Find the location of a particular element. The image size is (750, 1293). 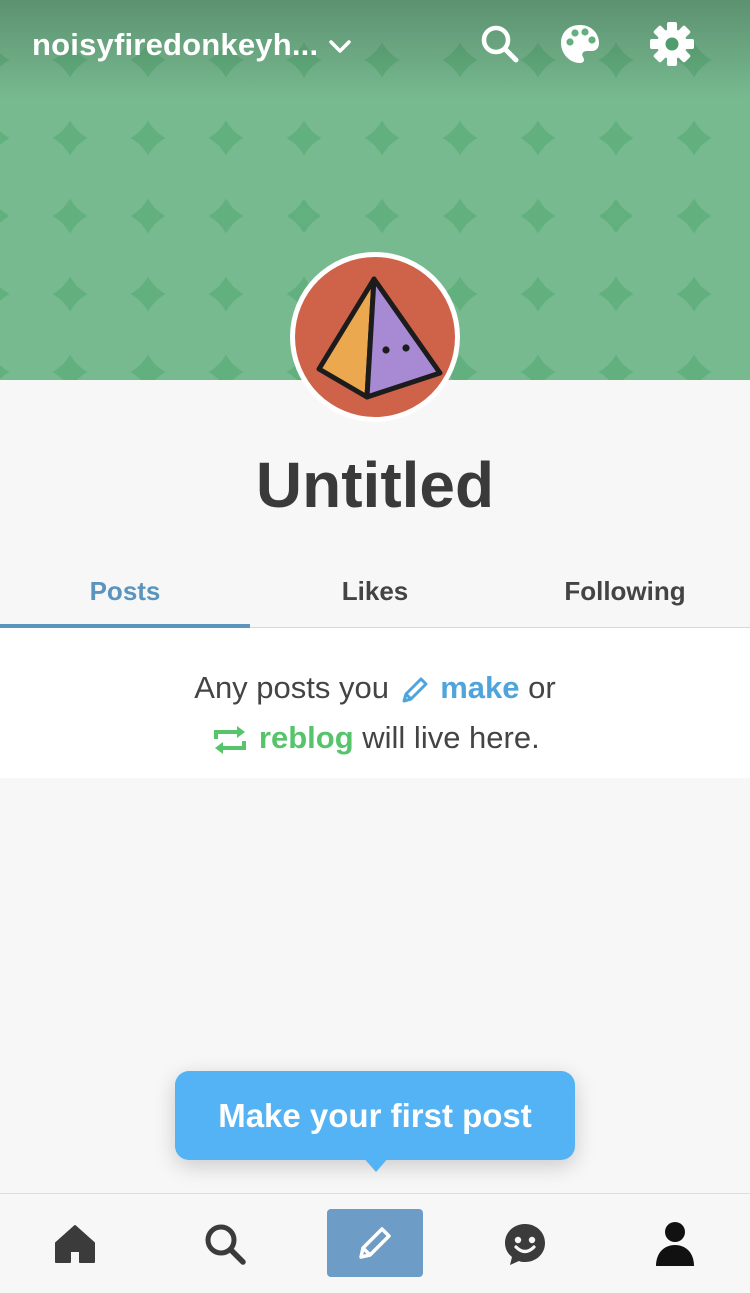

pyramid-avatar-icon is located at coordinates (379, 338).